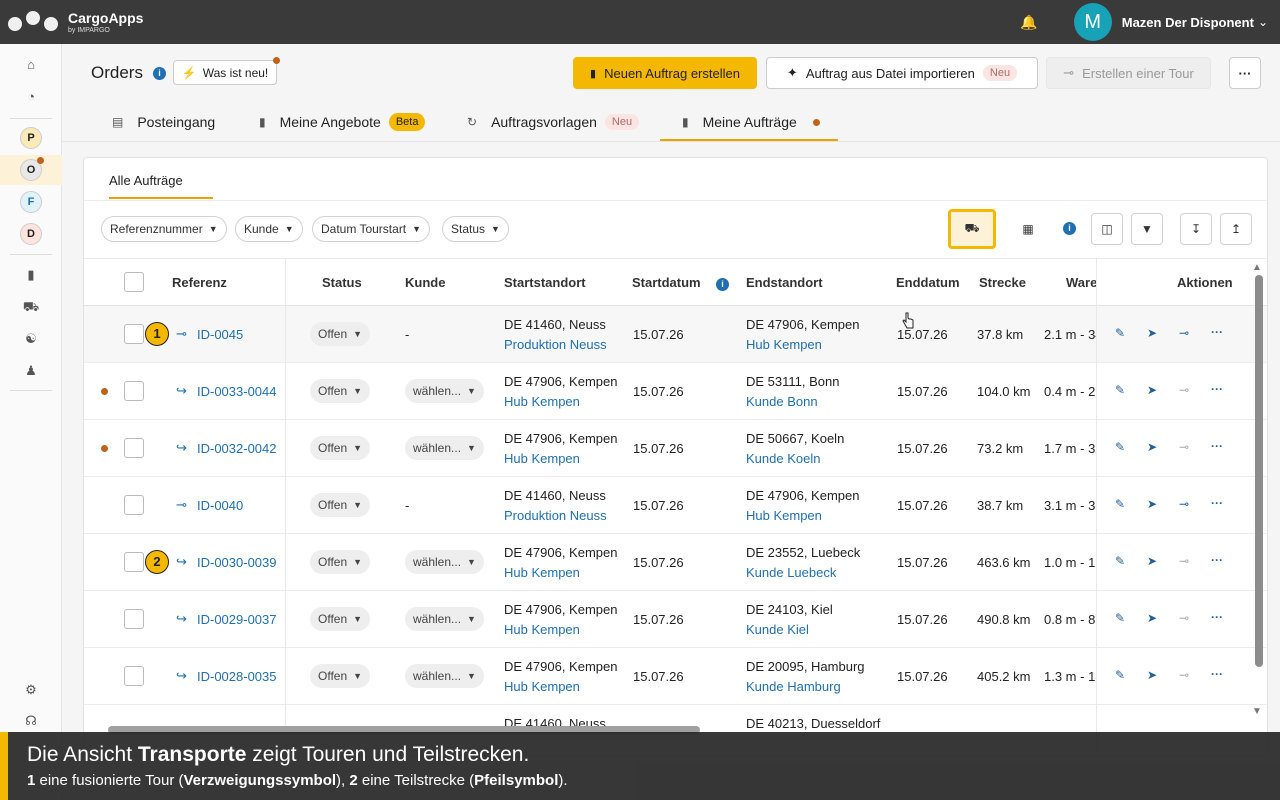  What do you see at coordinates (1259, 471) in the screenshot?
I see `vertical-scrollbar` at bounding box center [1259, 471].